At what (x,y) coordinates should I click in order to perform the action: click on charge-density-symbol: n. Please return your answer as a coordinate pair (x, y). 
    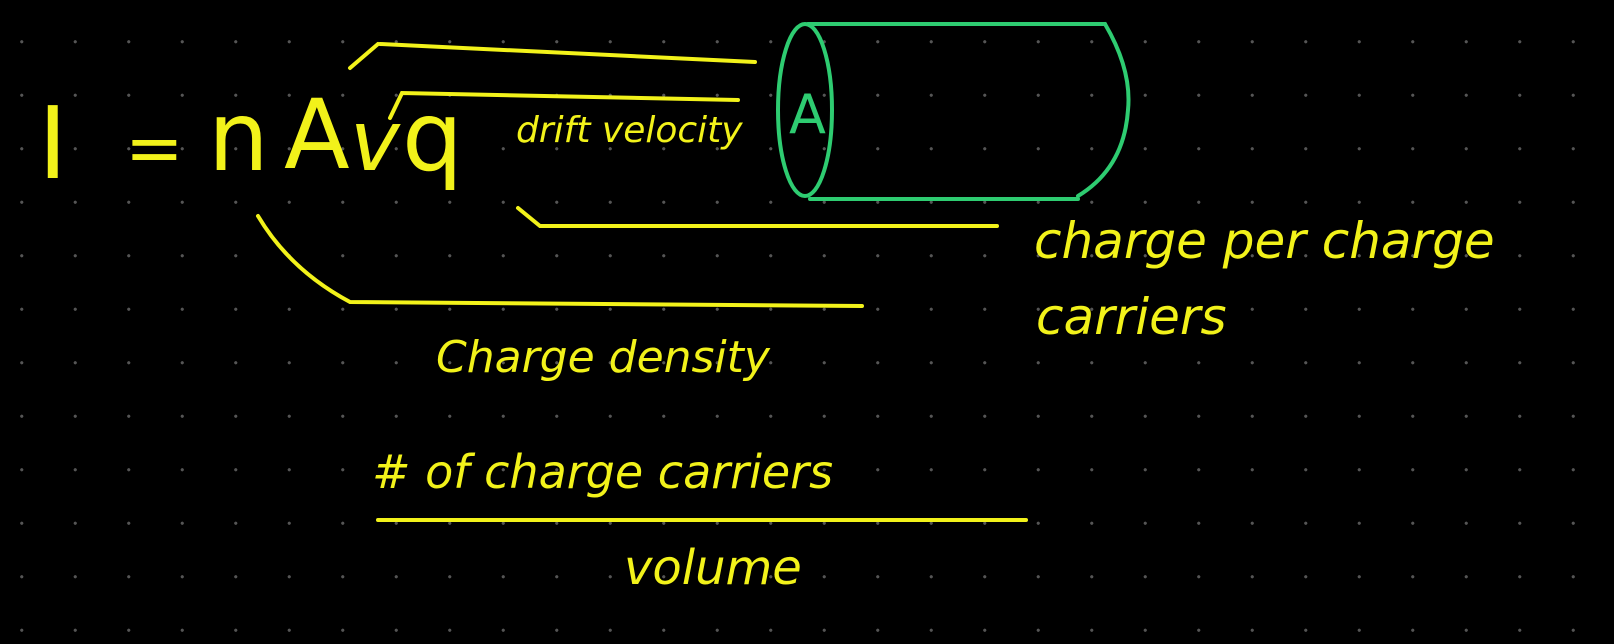
    Looking at the image, I should click on (238, 137).